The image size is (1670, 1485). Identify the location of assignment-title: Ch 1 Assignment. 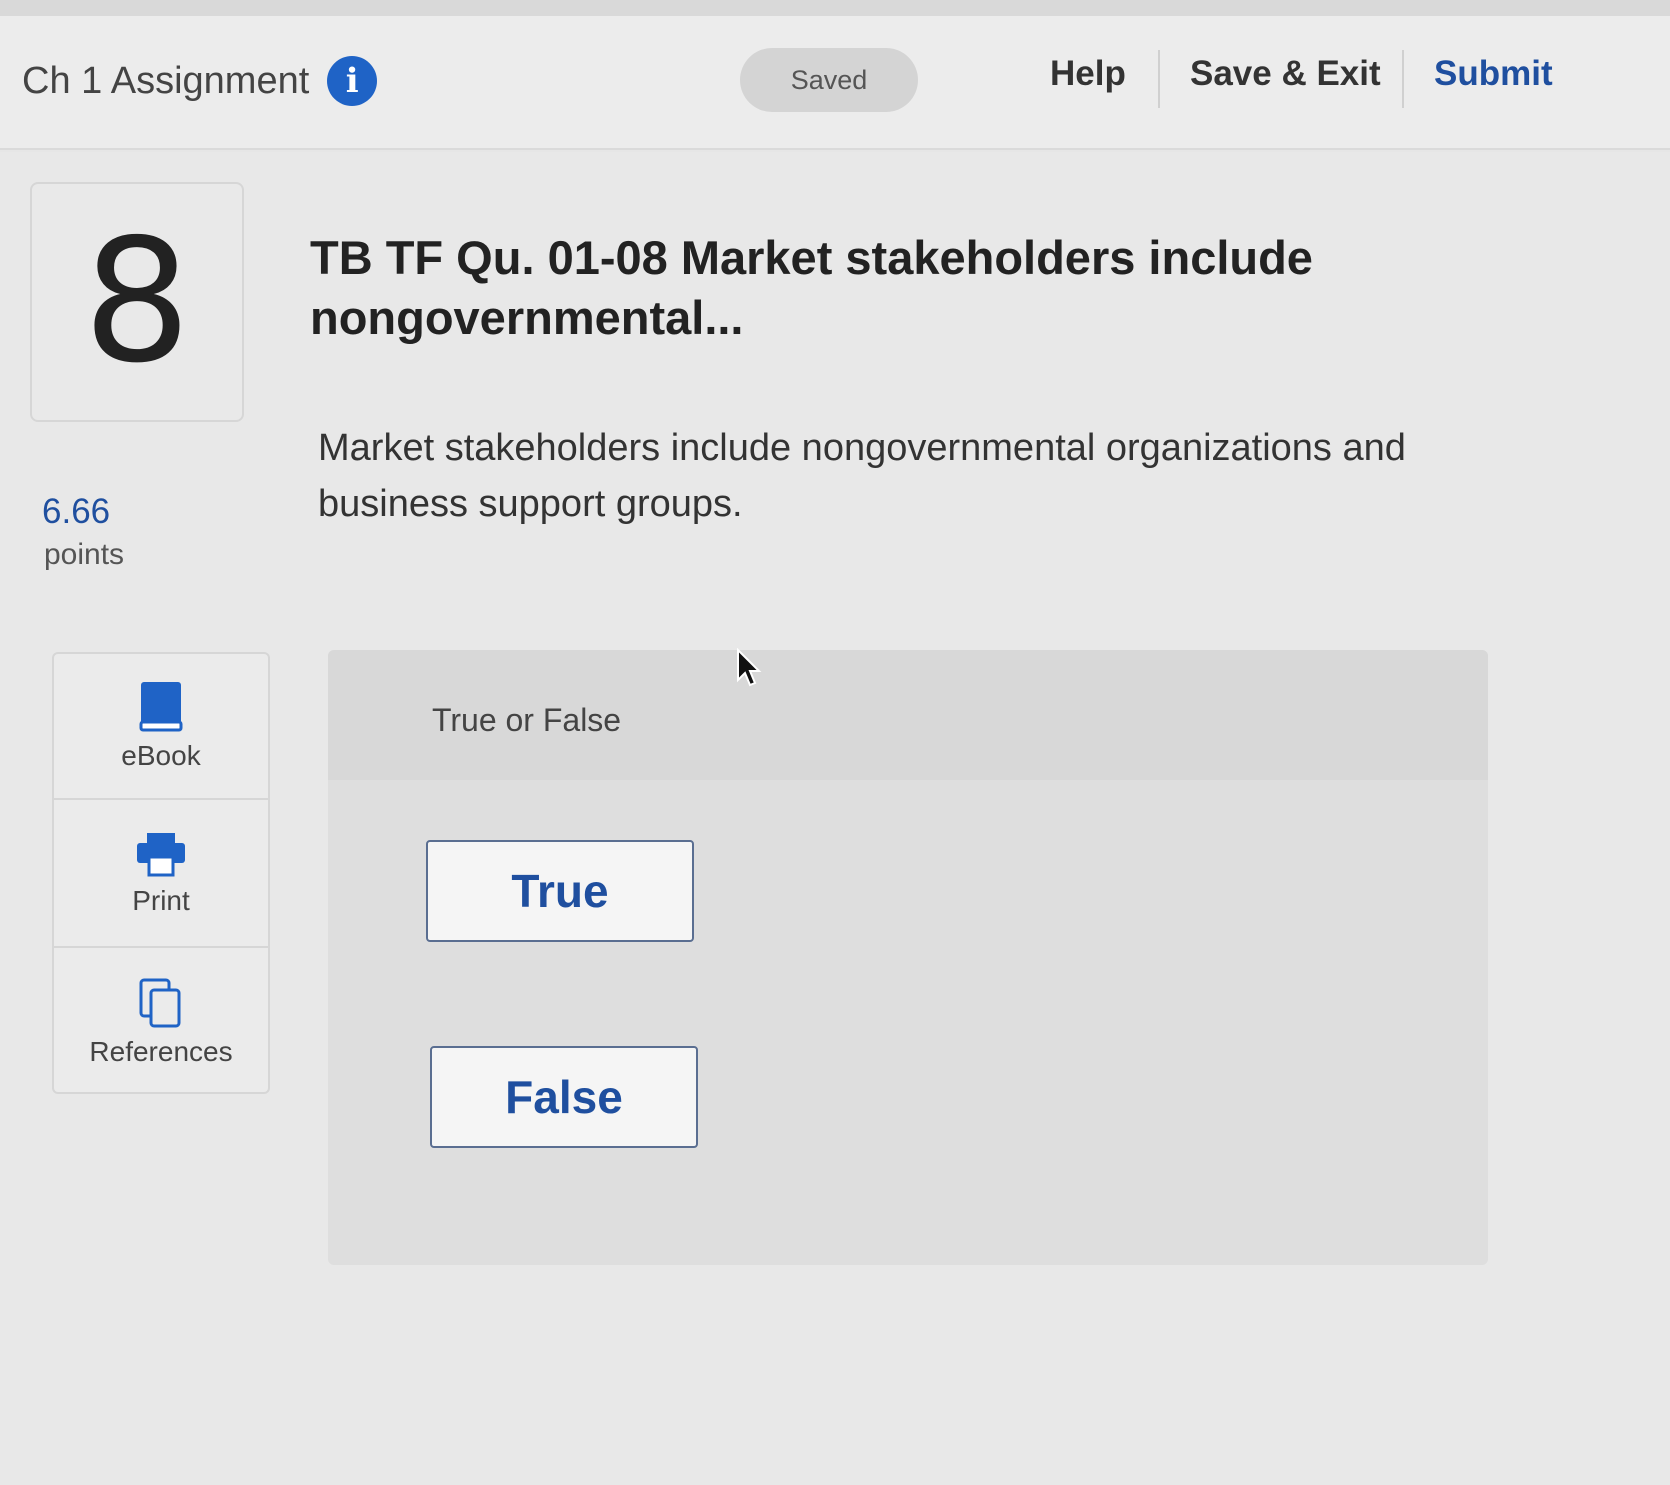
(166, 80).